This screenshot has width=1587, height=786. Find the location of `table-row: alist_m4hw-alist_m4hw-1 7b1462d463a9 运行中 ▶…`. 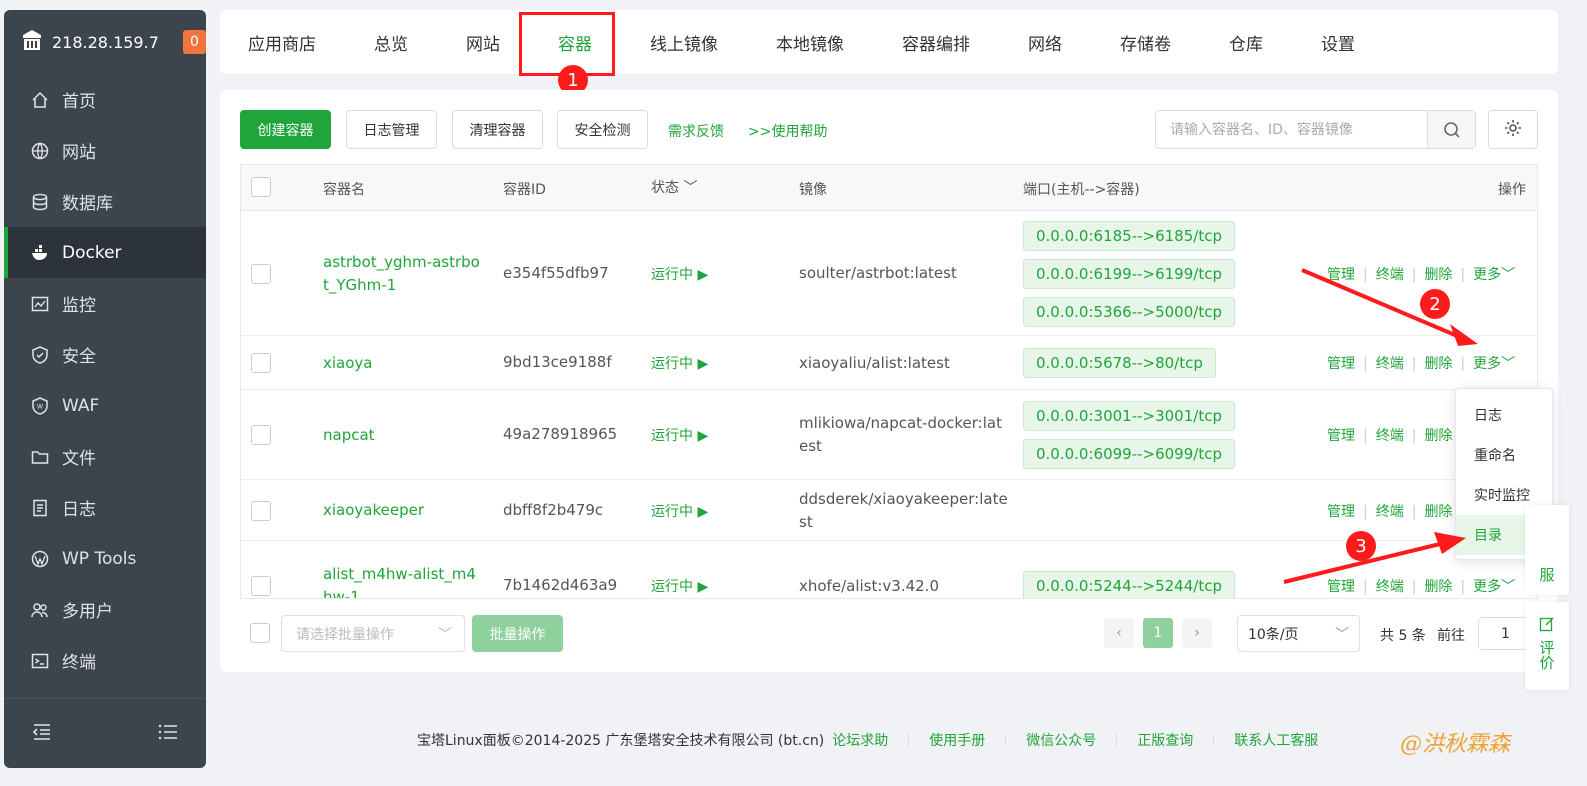

table-row: alist_m4hw-alist_m4hw-1 7b1462d463a9 运行中 ▶… is located at coordinates (889, 569).